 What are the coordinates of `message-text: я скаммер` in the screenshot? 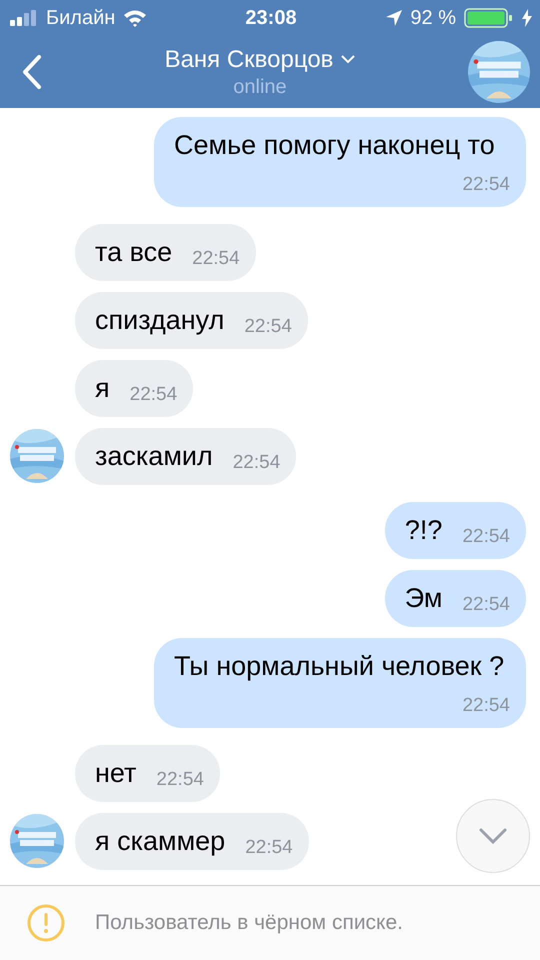 It's located at (160, 841).